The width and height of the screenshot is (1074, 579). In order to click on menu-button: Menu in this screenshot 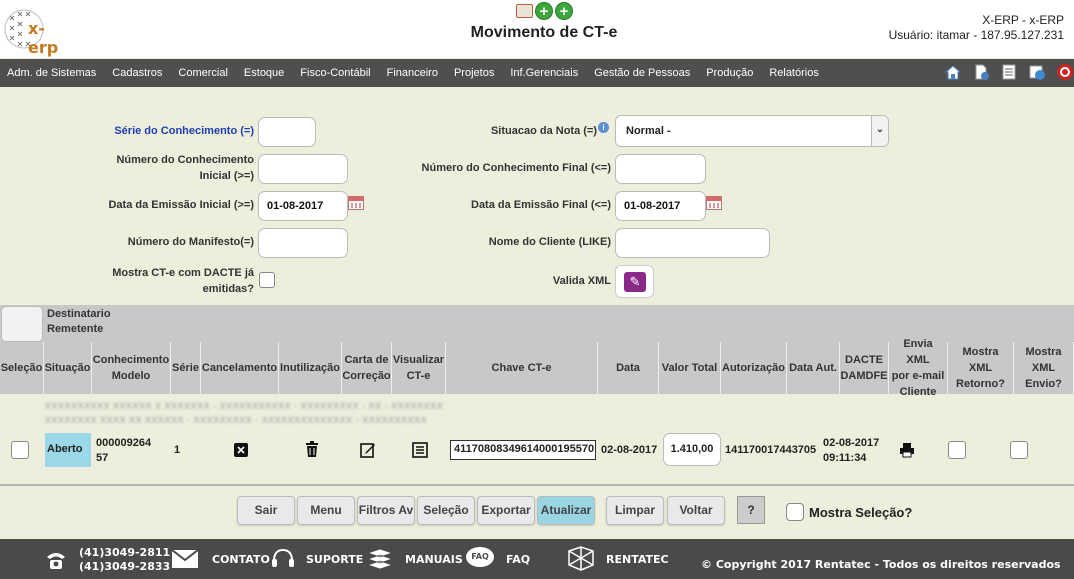, I will do `click(326, 510)`.